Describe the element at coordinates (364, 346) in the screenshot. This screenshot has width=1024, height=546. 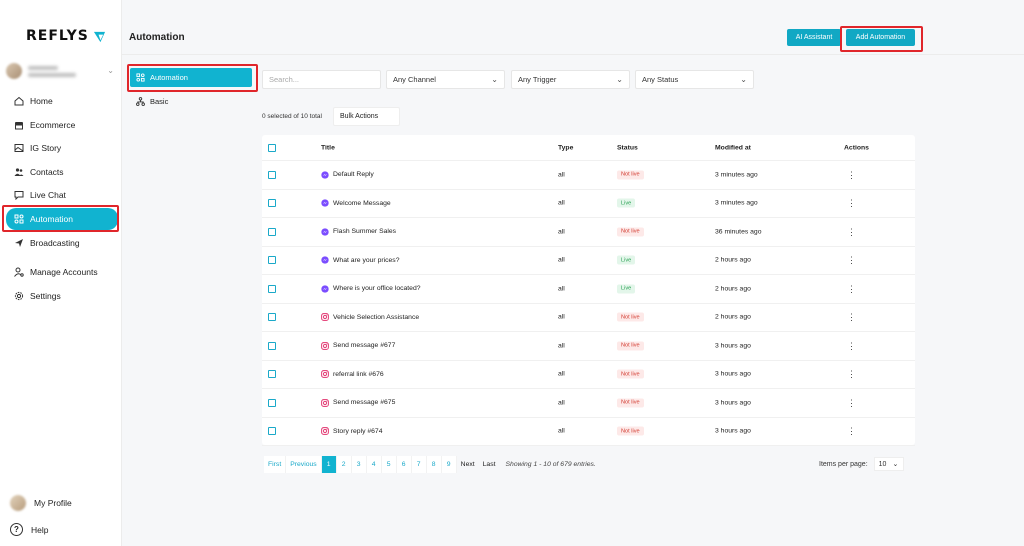
I see `row-title: Send message #677` at that location.